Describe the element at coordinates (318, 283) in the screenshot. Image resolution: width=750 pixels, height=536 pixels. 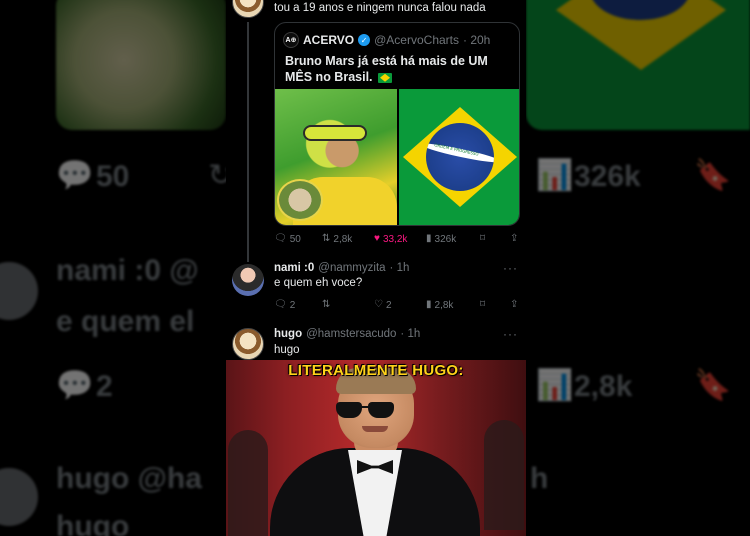
I see `reply-text: e quem eh voce?` at that location.